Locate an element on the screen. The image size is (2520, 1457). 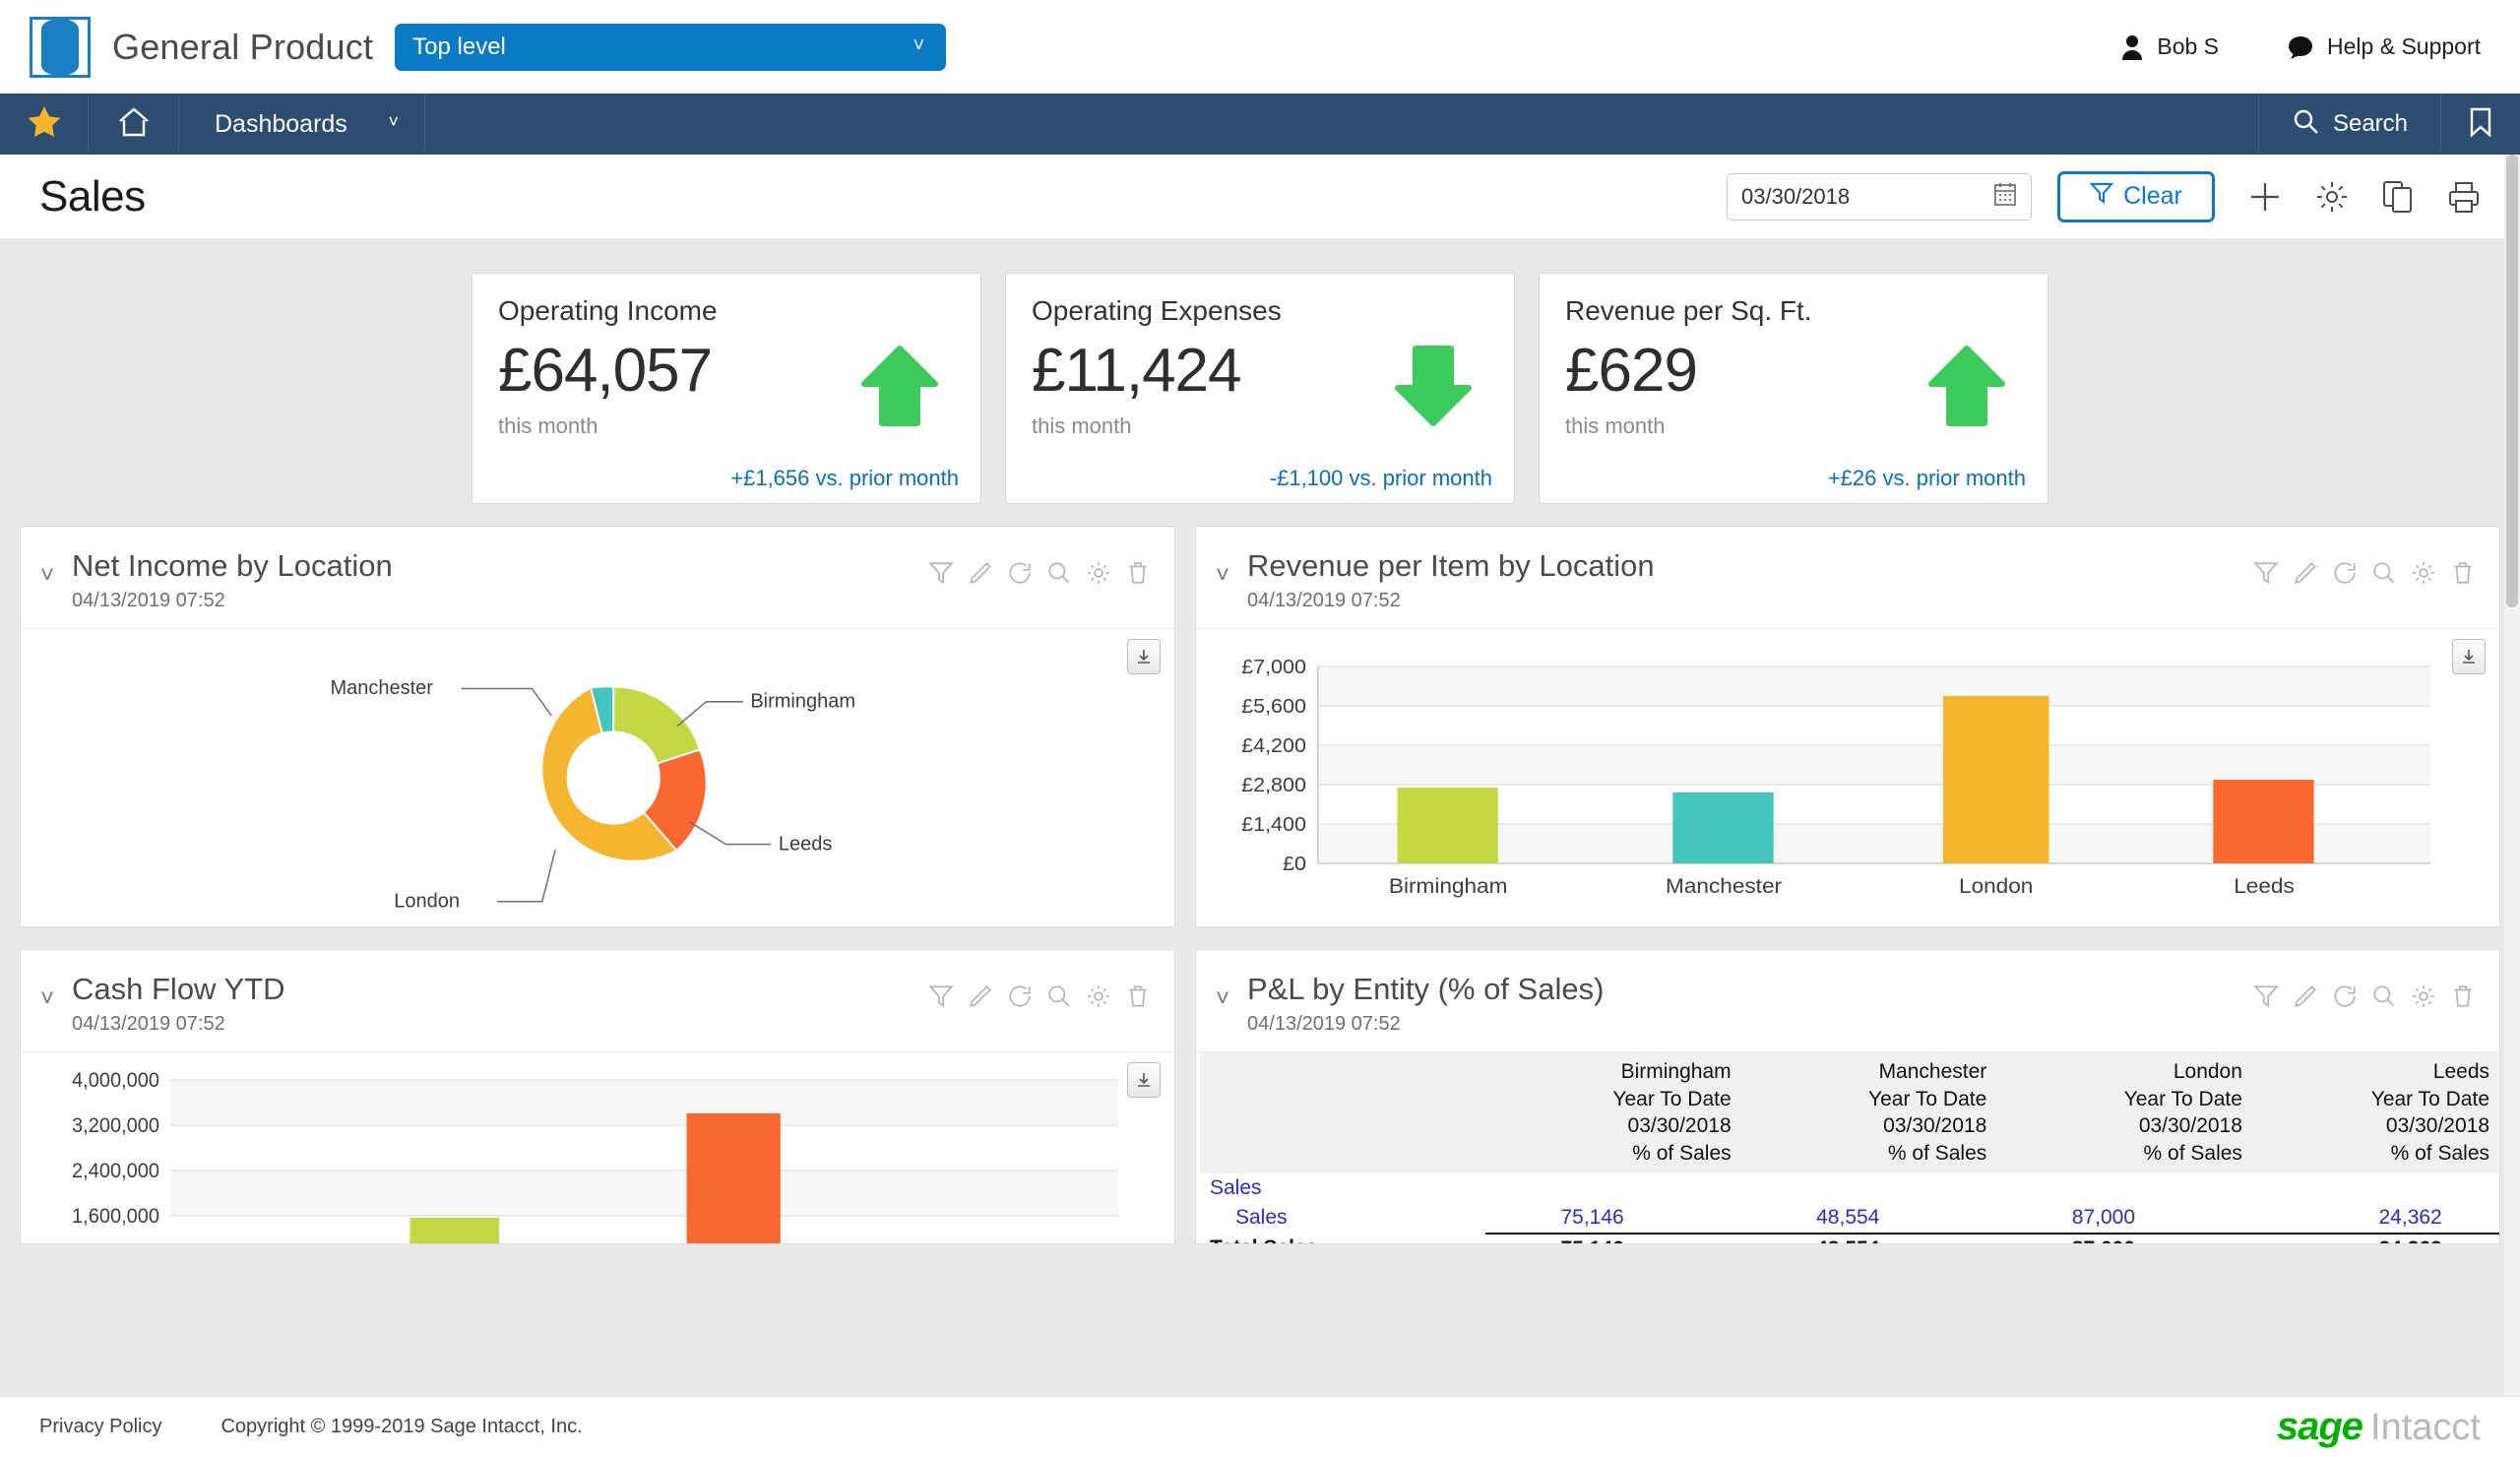
calendar-icon is located at coordinates (2005, 197).